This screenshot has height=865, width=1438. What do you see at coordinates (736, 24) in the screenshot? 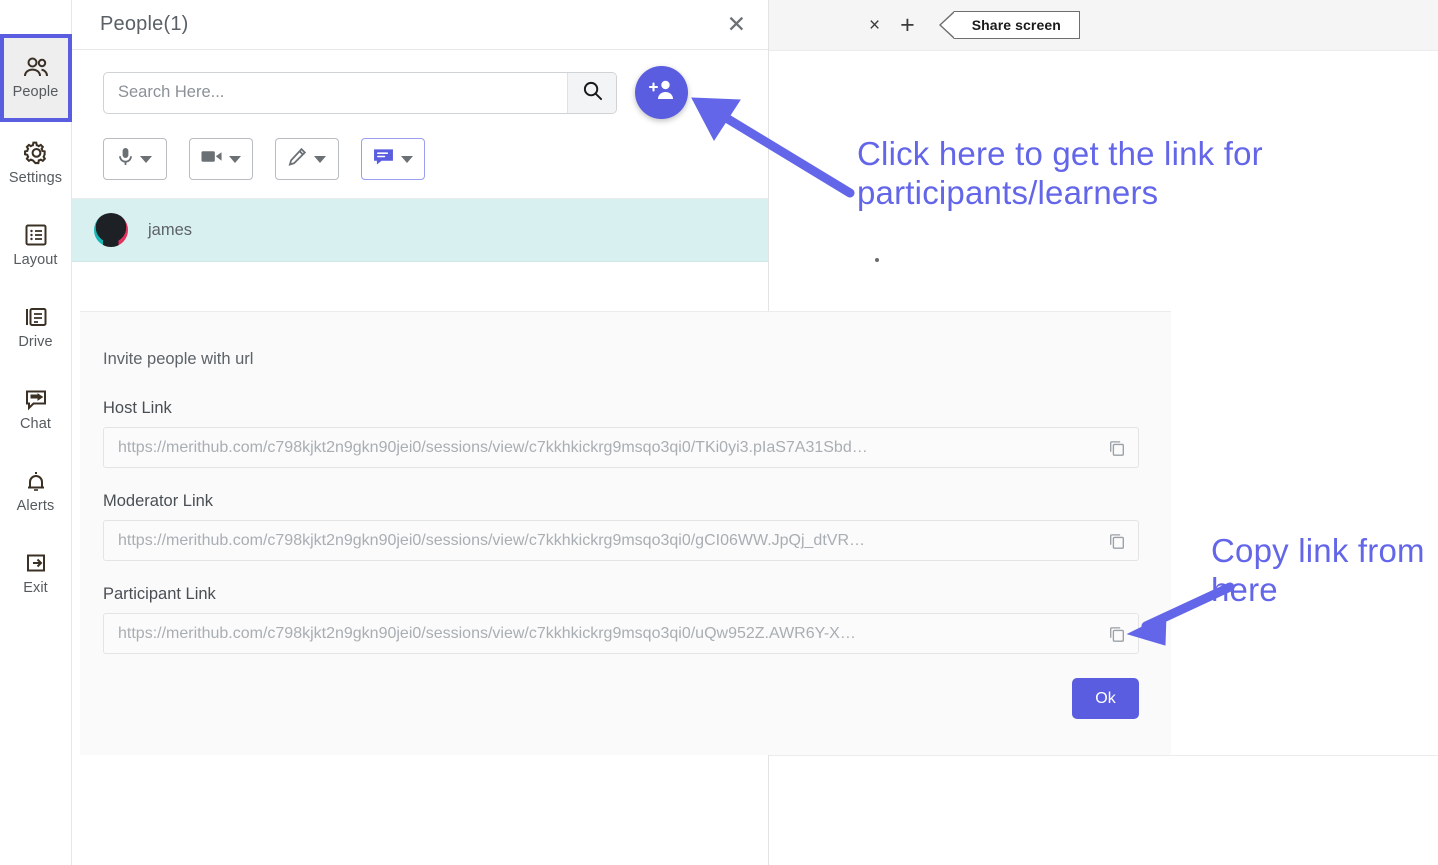
I see `close-icon: ✕` at bounding box center [736, 24].